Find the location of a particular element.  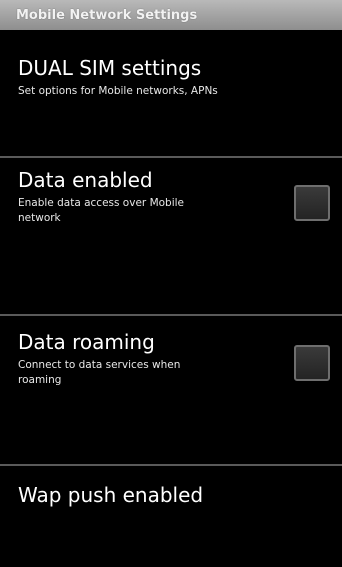

pref-summary: Set options for Mobile networks, APNs is located at coordinates (118, 91).